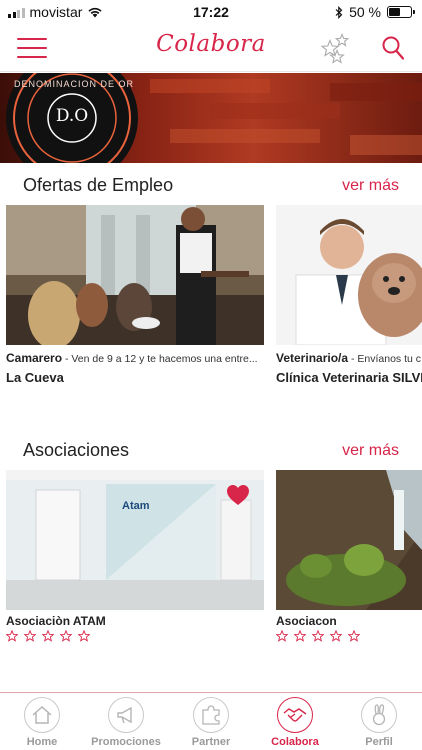 The height and width of the screenshot is (750, 422). What do you see at coordinates (126, 715) in the screenshot?
I see `megaphone-icon` at bounding box center [126, 715].